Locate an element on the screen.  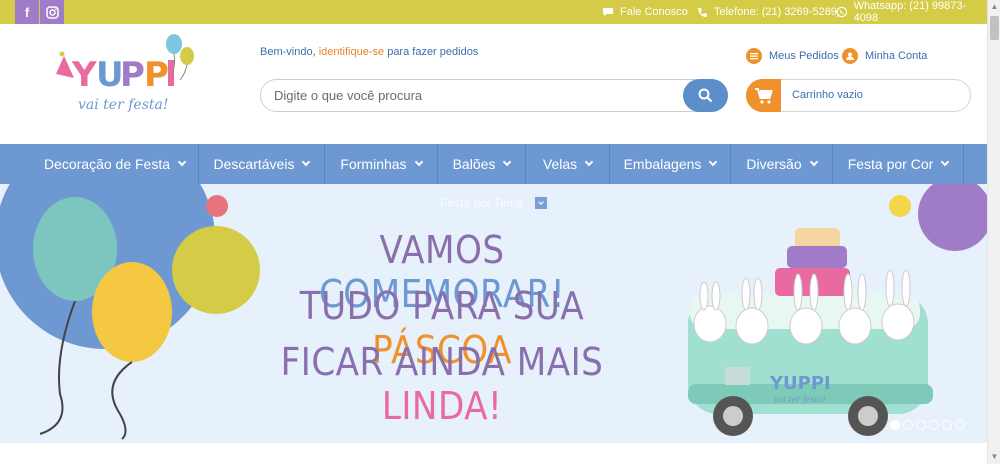
minha-conta-label: Minha Conta is located at coordinates (896, 56).